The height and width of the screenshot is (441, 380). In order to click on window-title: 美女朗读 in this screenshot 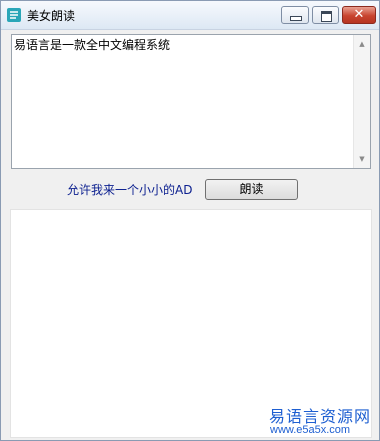, I will do `click(51, 16)`.